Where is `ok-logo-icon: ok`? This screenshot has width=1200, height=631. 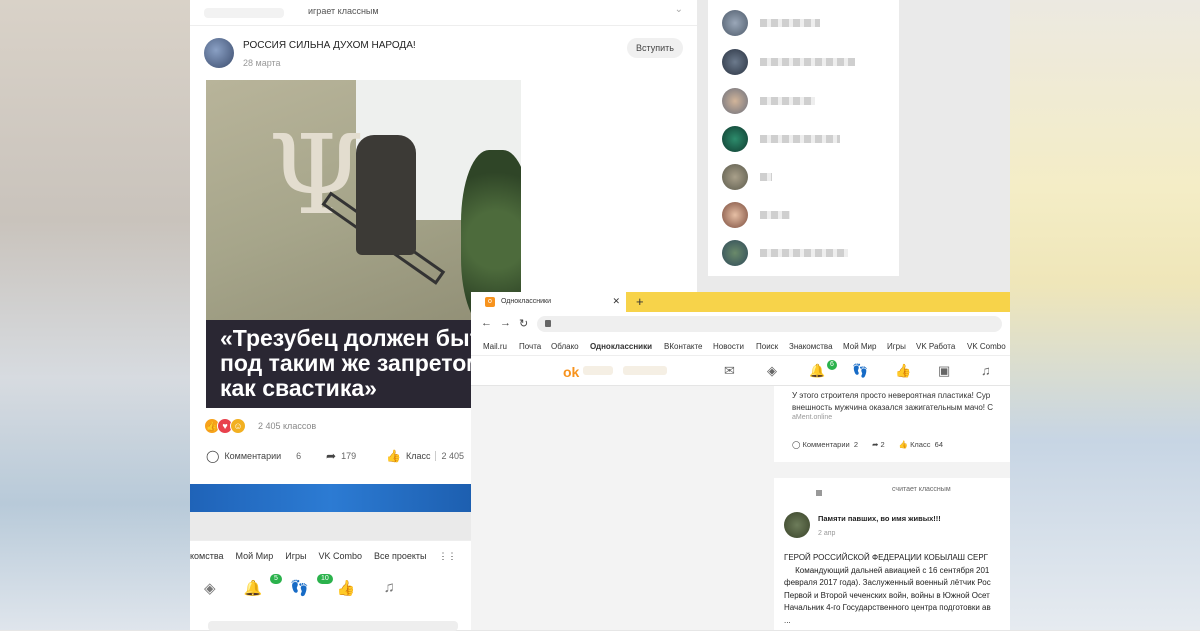 ok-logo-icon: ok is located at coordinates (571, 372).